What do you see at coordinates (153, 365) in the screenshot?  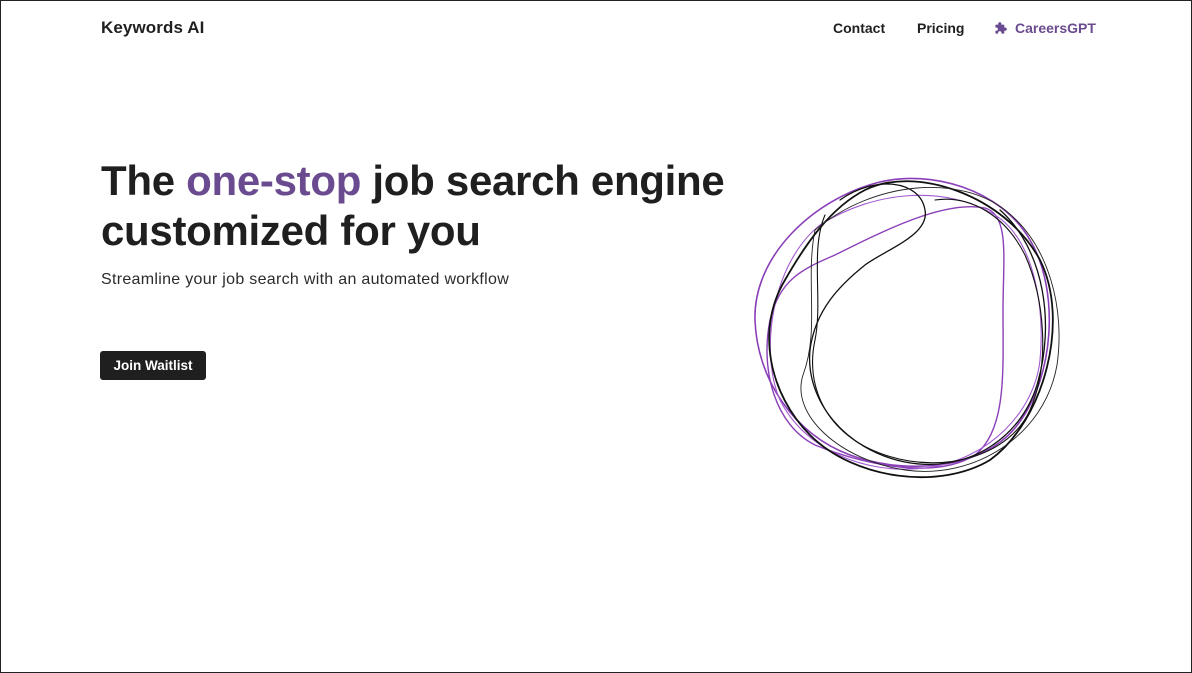 I see `join-waitlist-button: Join Waitlist` at bounding box center [153, 365].